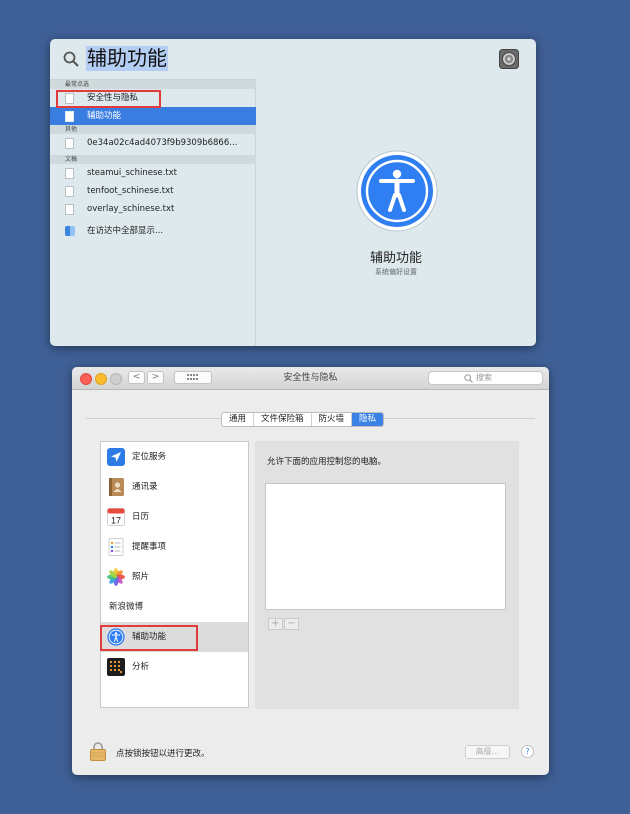 This screenshot has height=814, width=630. I want to click on category-accessibility: 辅助功能, so click(174, 637).